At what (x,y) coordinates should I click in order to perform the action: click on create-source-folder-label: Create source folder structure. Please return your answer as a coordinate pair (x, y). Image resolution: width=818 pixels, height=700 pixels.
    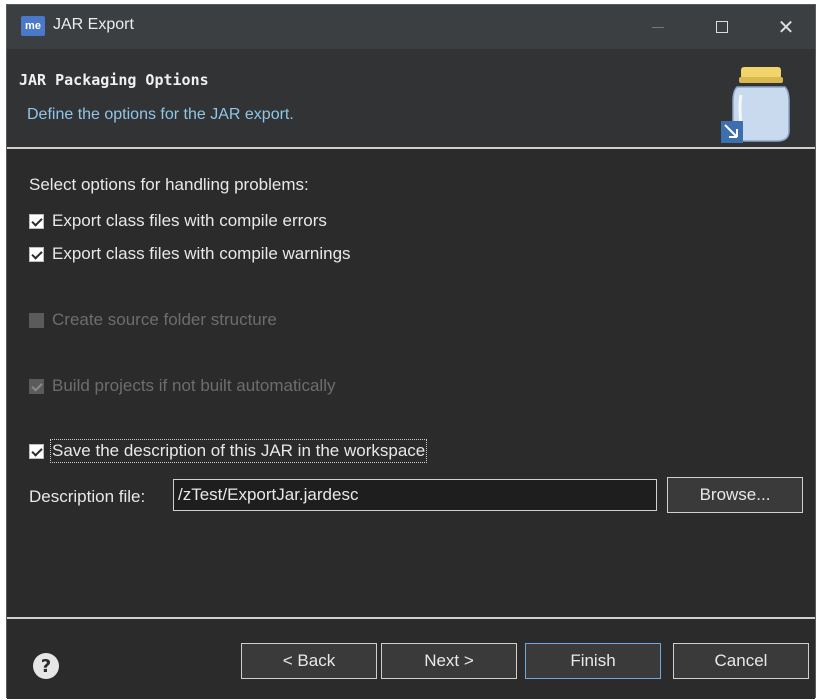
    Looking at the image, I should click on (164, 319).